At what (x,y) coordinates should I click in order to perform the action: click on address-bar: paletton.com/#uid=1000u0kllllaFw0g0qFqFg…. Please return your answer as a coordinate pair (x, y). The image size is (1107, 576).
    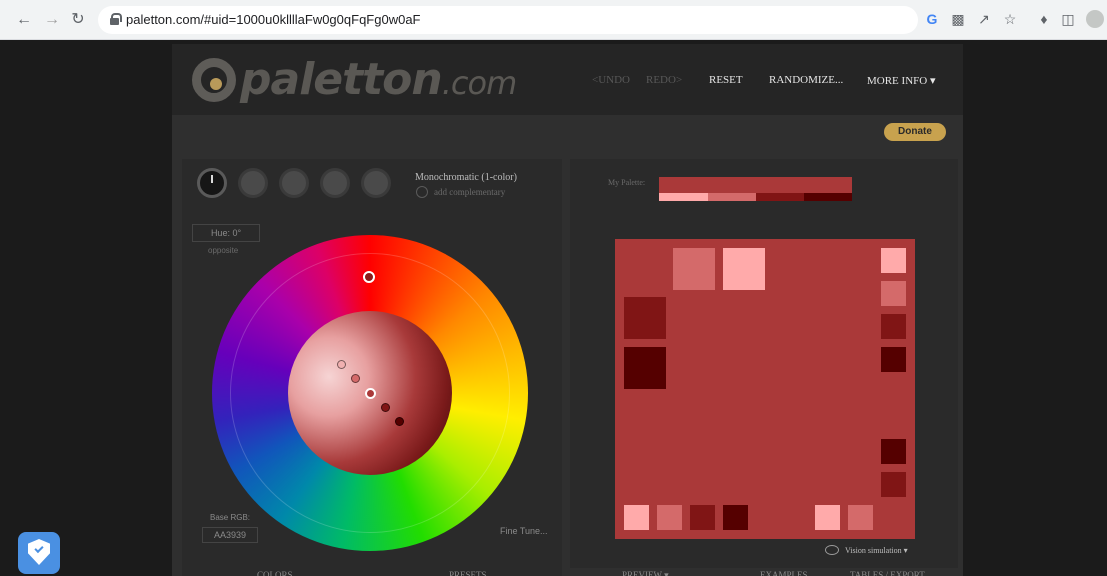
    Looking at the image, I should click on (508, 20).